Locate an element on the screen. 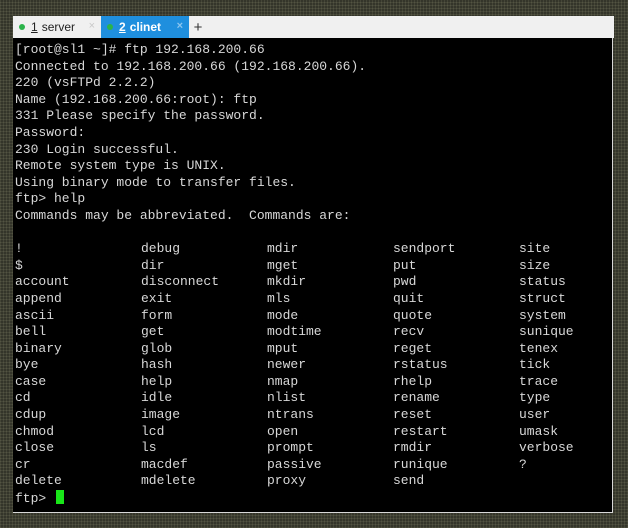 This screenshot has width=628, height=528. new-tab-button: + is located at coordinates (198, 27).